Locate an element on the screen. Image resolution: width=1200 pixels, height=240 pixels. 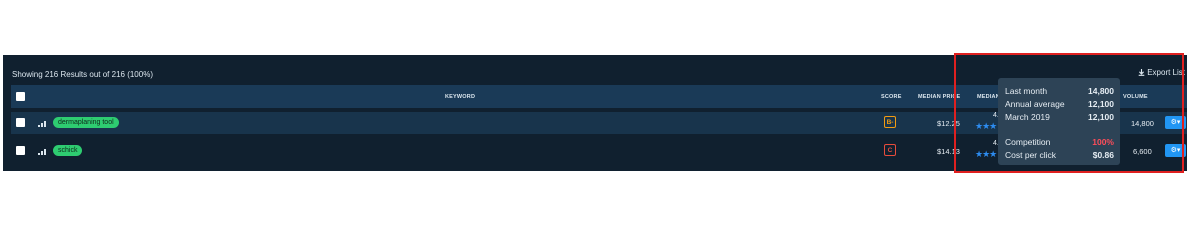
score-badge: C is located at coordinates (890, 150).